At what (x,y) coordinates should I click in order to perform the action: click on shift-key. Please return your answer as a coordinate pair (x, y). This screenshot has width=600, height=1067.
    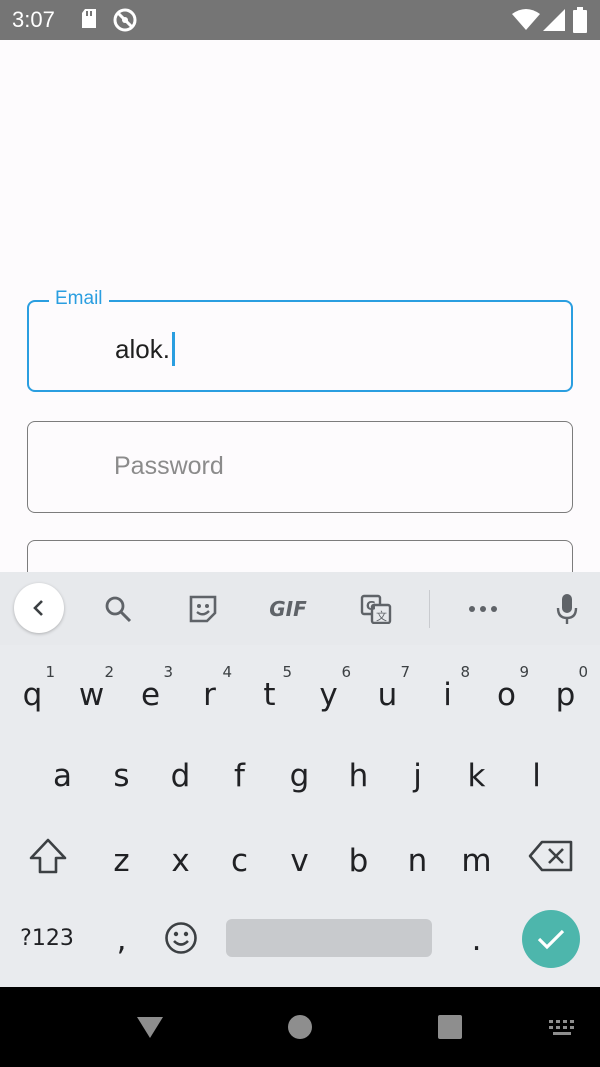
    Looking at the image, I should click on (47, 856).